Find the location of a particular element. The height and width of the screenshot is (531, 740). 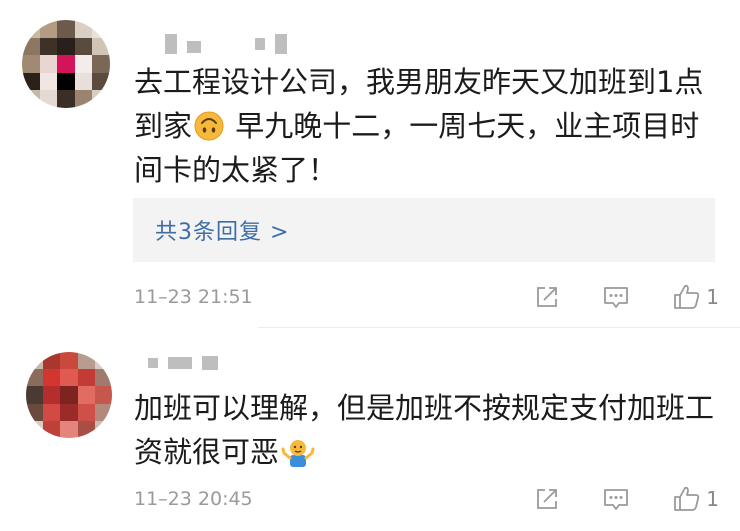

comment-meta: 11–23 21:51 1 is located at coordinates (426, 297).